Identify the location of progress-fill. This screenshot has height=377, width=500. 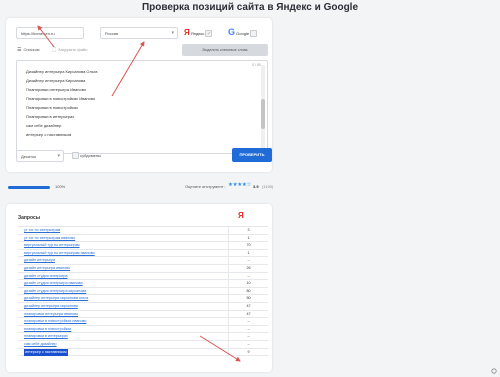
(29, 187).